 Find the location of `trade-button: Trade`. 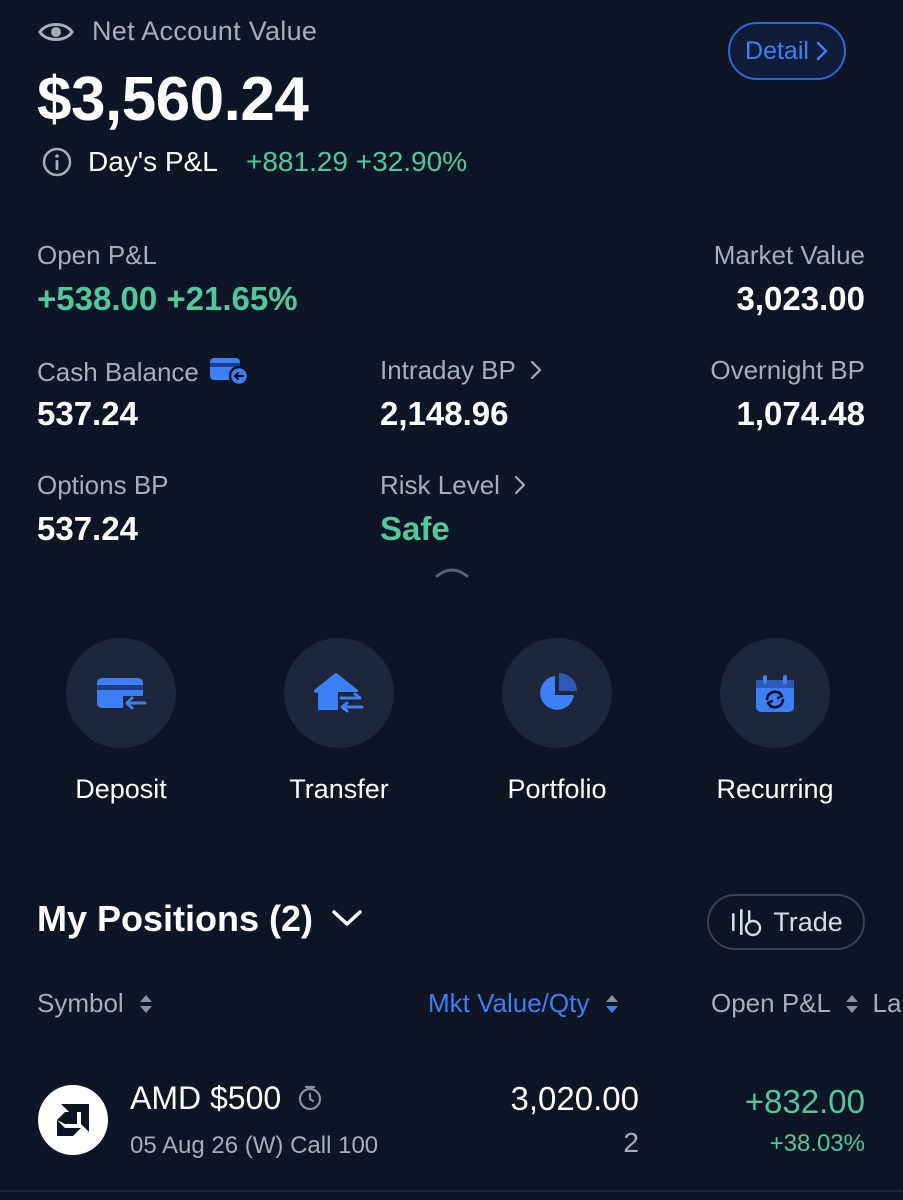

trade-button: Trade is located at coordinates (786, 922).